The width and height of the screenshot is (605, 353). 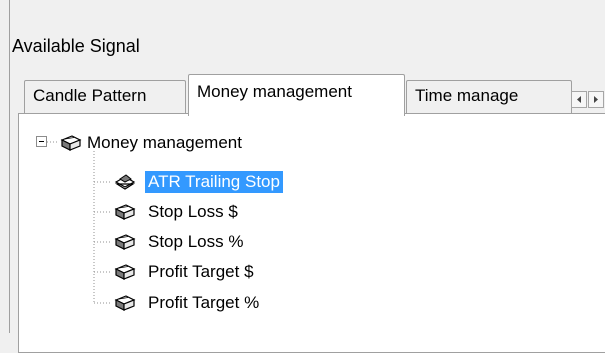 What do you see at coordinates (195, 242) in the screenshot?
I see `tree-node-stop-loss-percent: Stop Loss %` at bounding box center [195, 242].